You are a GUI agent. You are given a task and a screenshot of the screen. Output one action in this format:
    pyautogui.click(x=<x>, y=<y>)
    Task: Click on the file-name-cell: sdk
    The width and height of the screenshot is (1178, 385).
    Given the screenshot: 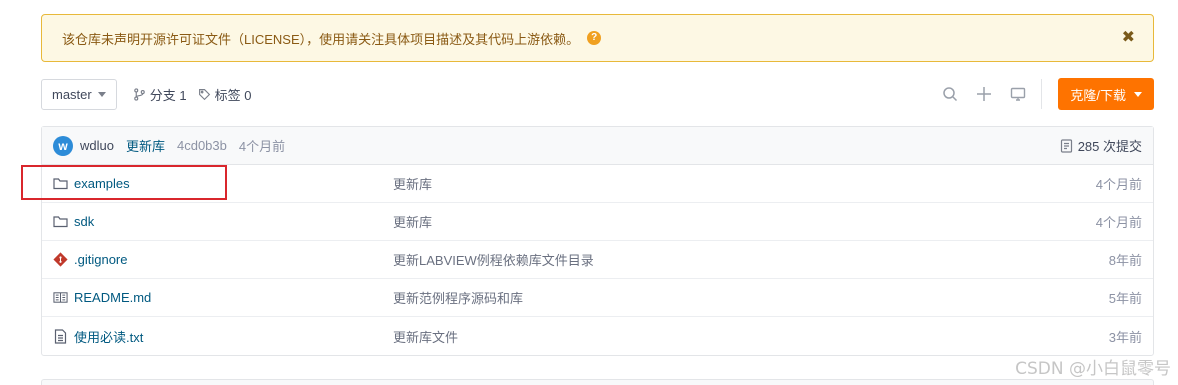 What is the action you would take?
    pyautogui.click(x=223, y=221)
    